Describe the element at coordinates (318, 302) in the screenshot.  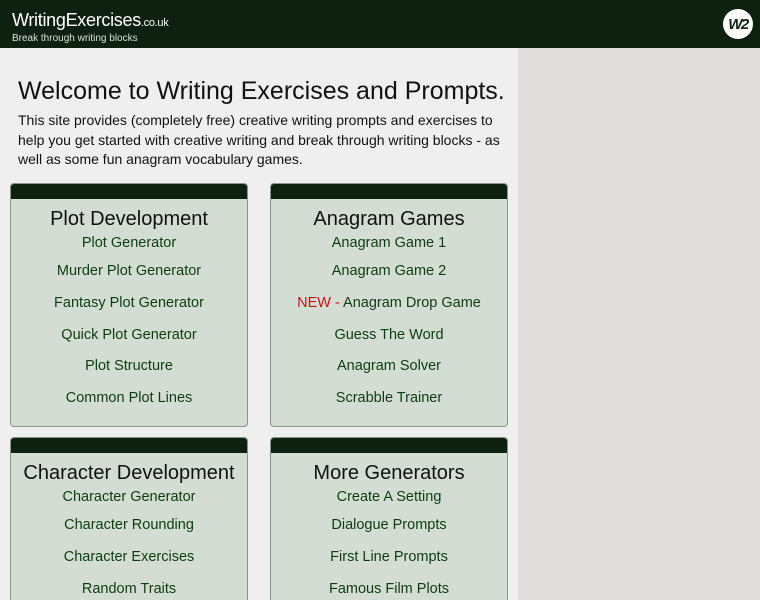
I see `new-badge: NEW -` at that location.